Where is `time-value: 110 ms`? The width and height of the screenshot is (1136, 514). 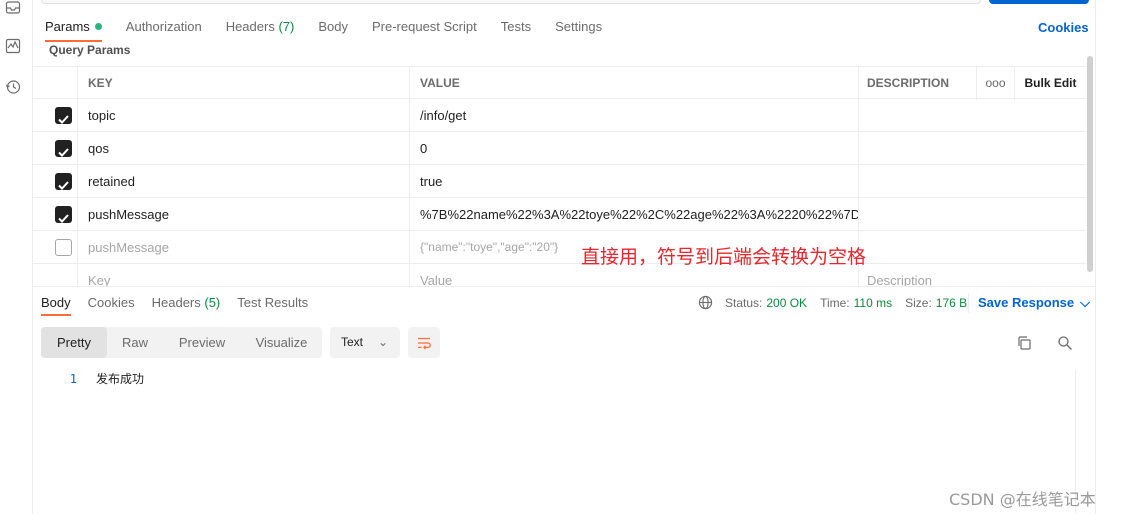
time-value: 110 ms is located at coordinates (873, 303).